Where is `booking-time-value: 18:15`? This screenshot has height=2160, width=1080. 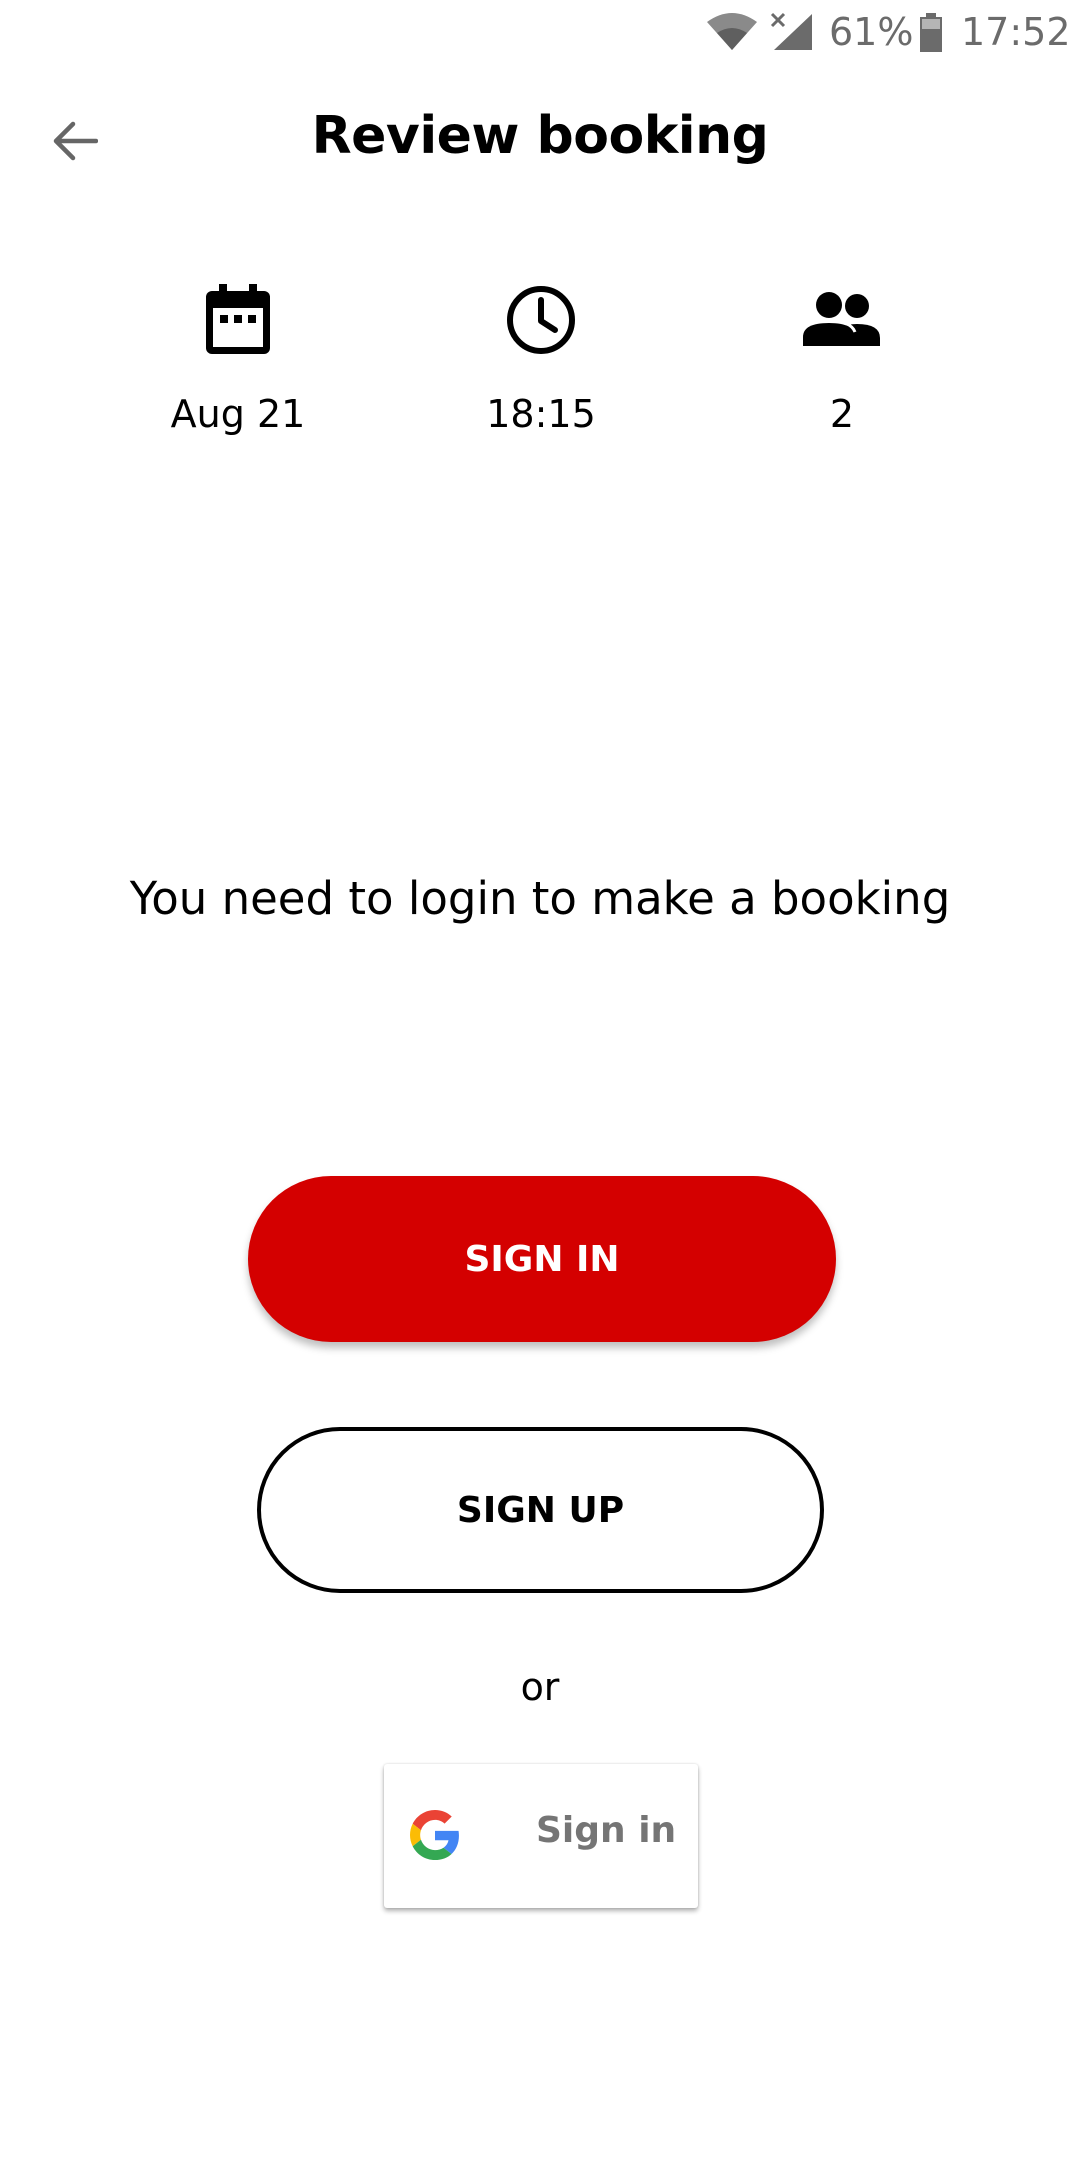 booking-time-value: 18:15 is located at coordinates (541, 414).